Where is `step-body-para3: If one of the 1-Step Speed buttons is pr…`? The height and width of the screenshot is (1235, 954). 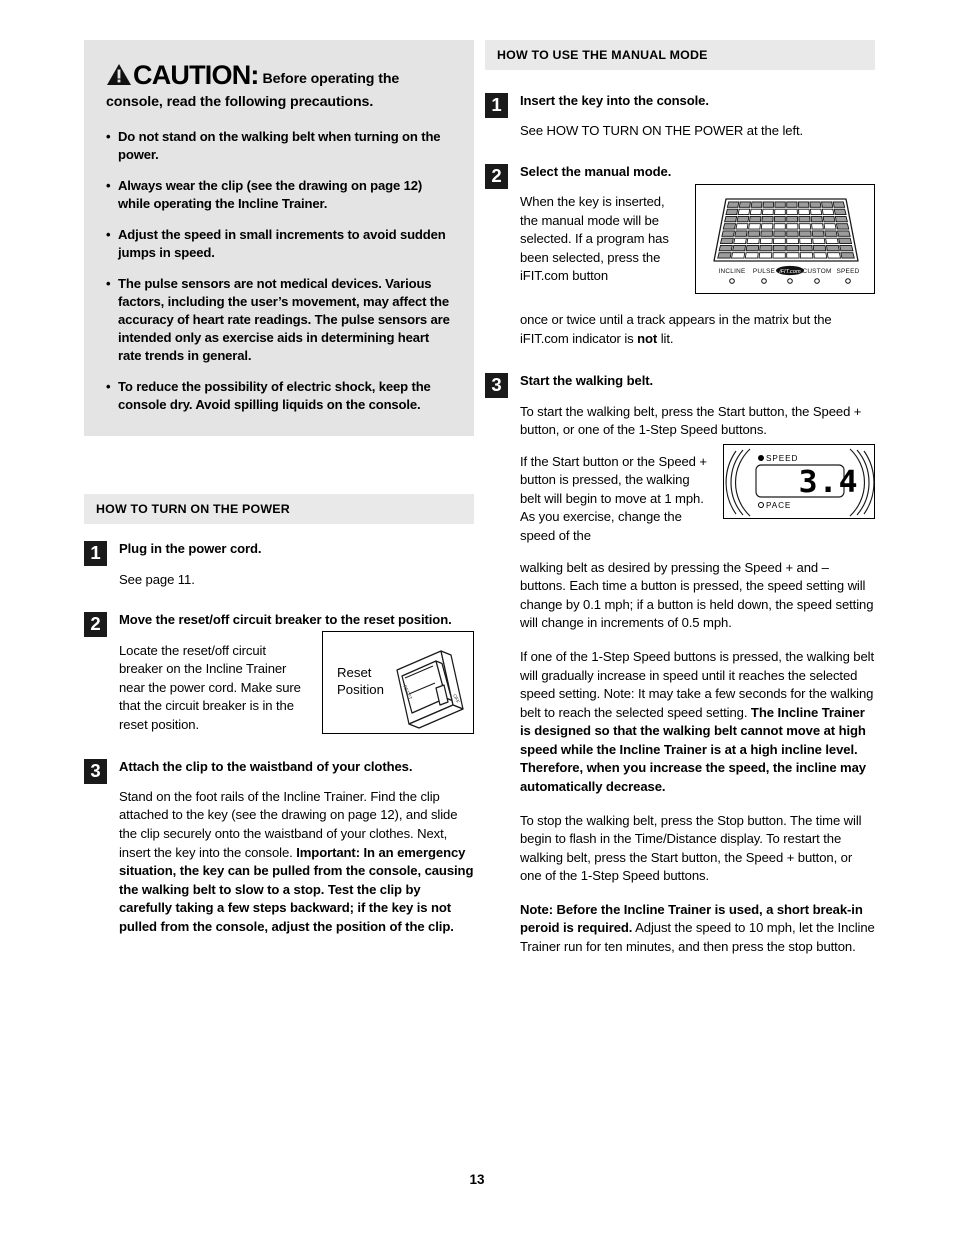
step-body-para3: If one of the 1-Step Speed buttons is pr… is located at coordinates (697, 722).